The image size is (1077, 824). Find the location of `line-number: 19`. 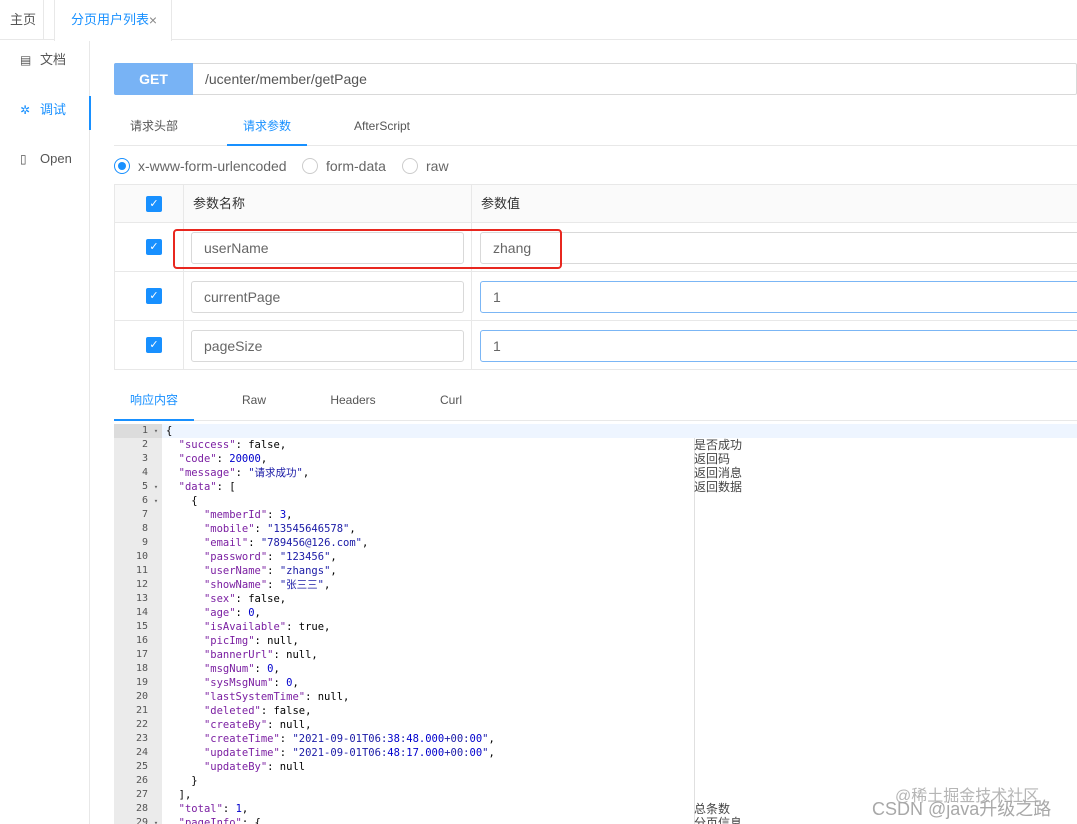

line-number: 19 is located at coordinates (141, 682).